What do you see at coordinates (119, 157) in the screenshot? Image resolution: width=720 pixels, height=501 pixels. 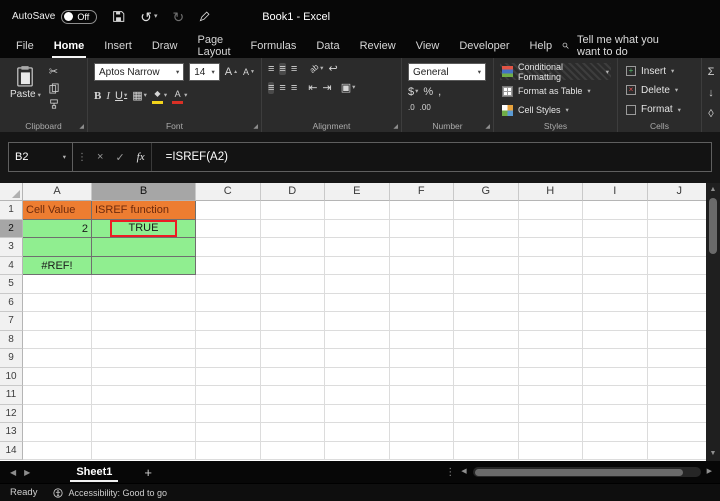 I see `enter-button: ✓` at bounding box center [119, 157].